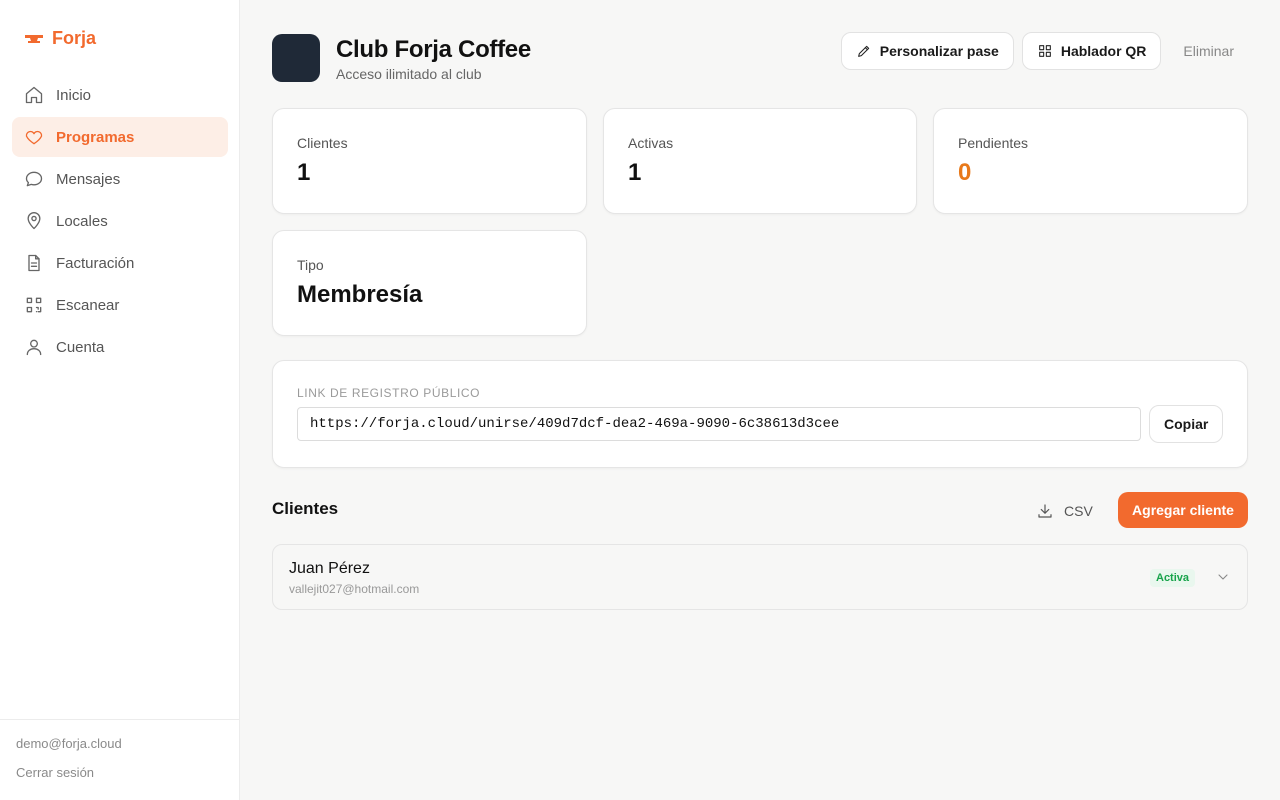  I want to click on copy-link-button: Copiar, so click(1186, 424).